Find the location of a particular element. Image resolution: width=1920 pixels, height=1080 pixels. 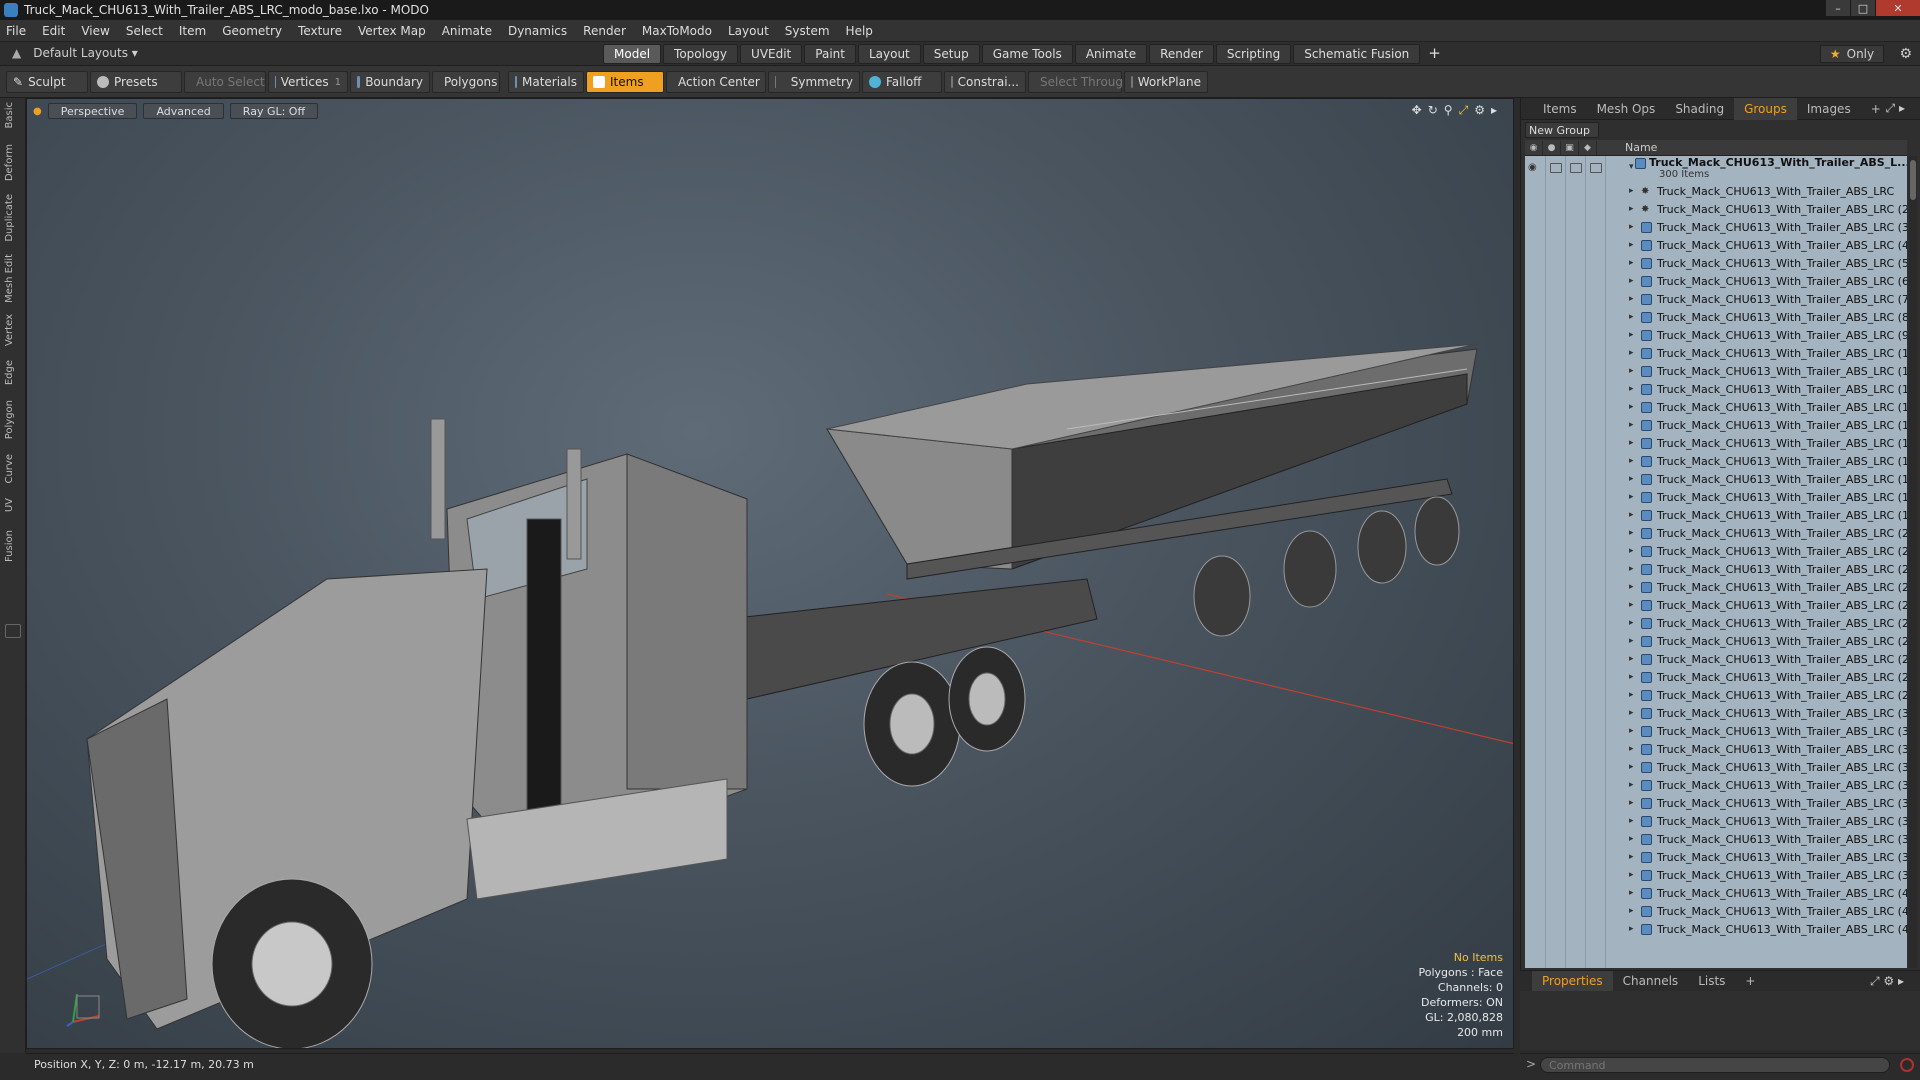

workplane-button: WorkPlane is located at coordinates (1166, 82).